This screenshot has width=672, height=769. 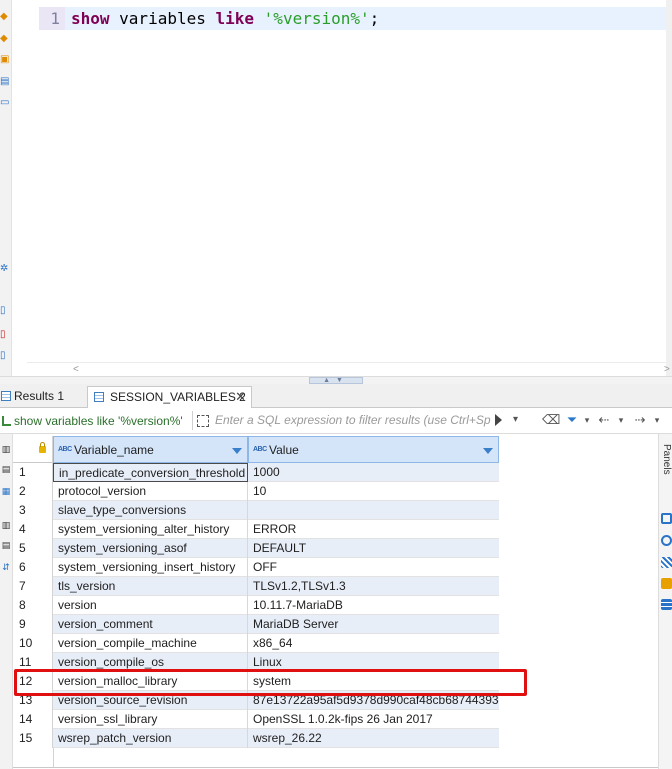 What do you see at coordinates (150, 567) in the screenshot?
I see `cell-variable-name: system_versioning_insert_history` at bounding box center [150, 567].